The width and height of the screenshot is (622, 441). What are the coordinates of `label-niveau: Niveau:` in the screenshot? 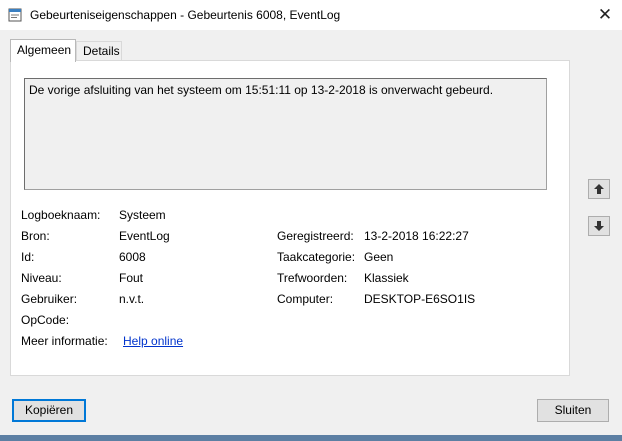 It's located at (41, 278).